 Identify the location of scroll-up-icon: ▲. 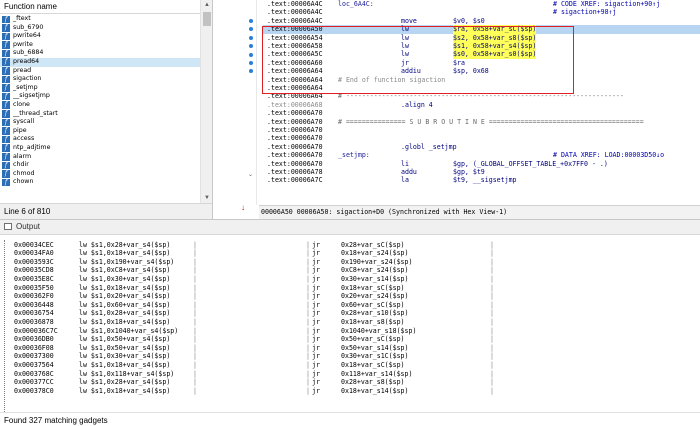
(207, 5).